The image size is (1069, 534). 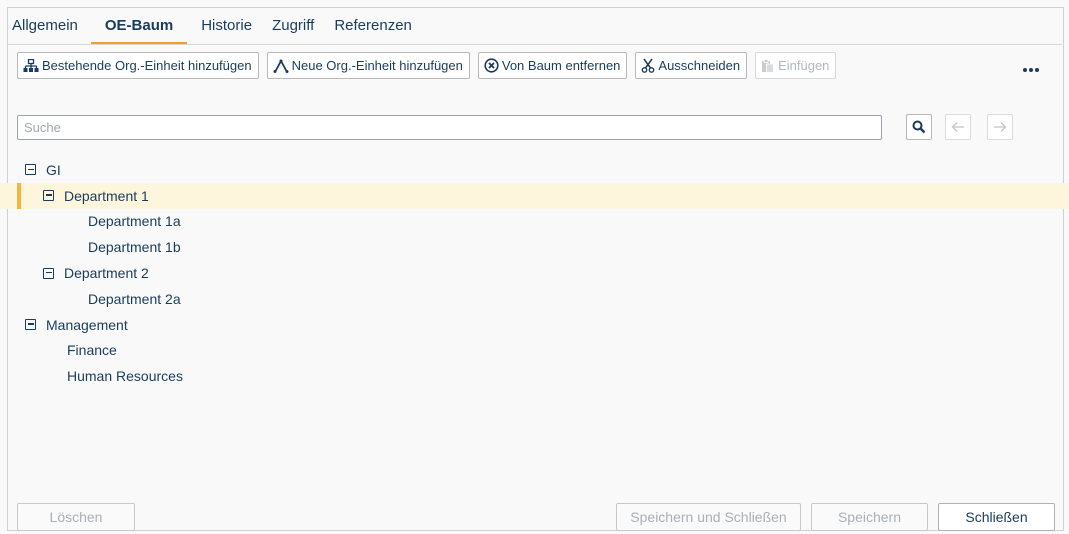 What do you see at coordinates (534, 325) in the screenshot?
I see `tree-node-management: Management` at bounding box center [534, 325].